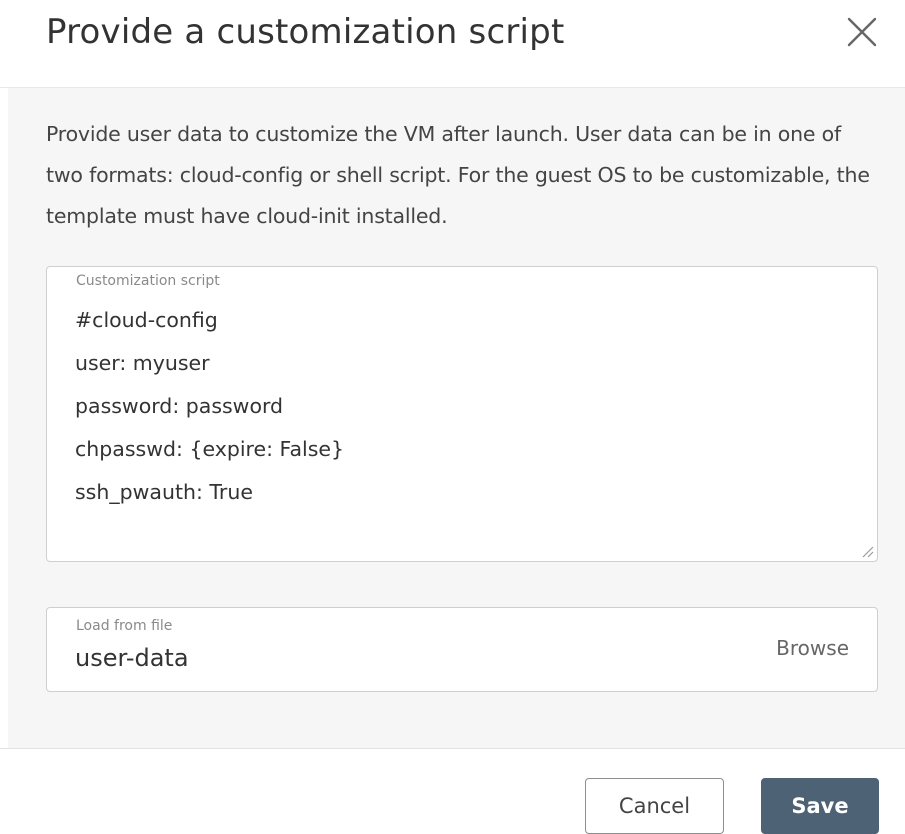 This screenshot has width=905, height=834. What do you see at coordinates (305, 32) in the screenshot?
I see `dialog-title: Provide a customization script` at bounding box center [305, 32].